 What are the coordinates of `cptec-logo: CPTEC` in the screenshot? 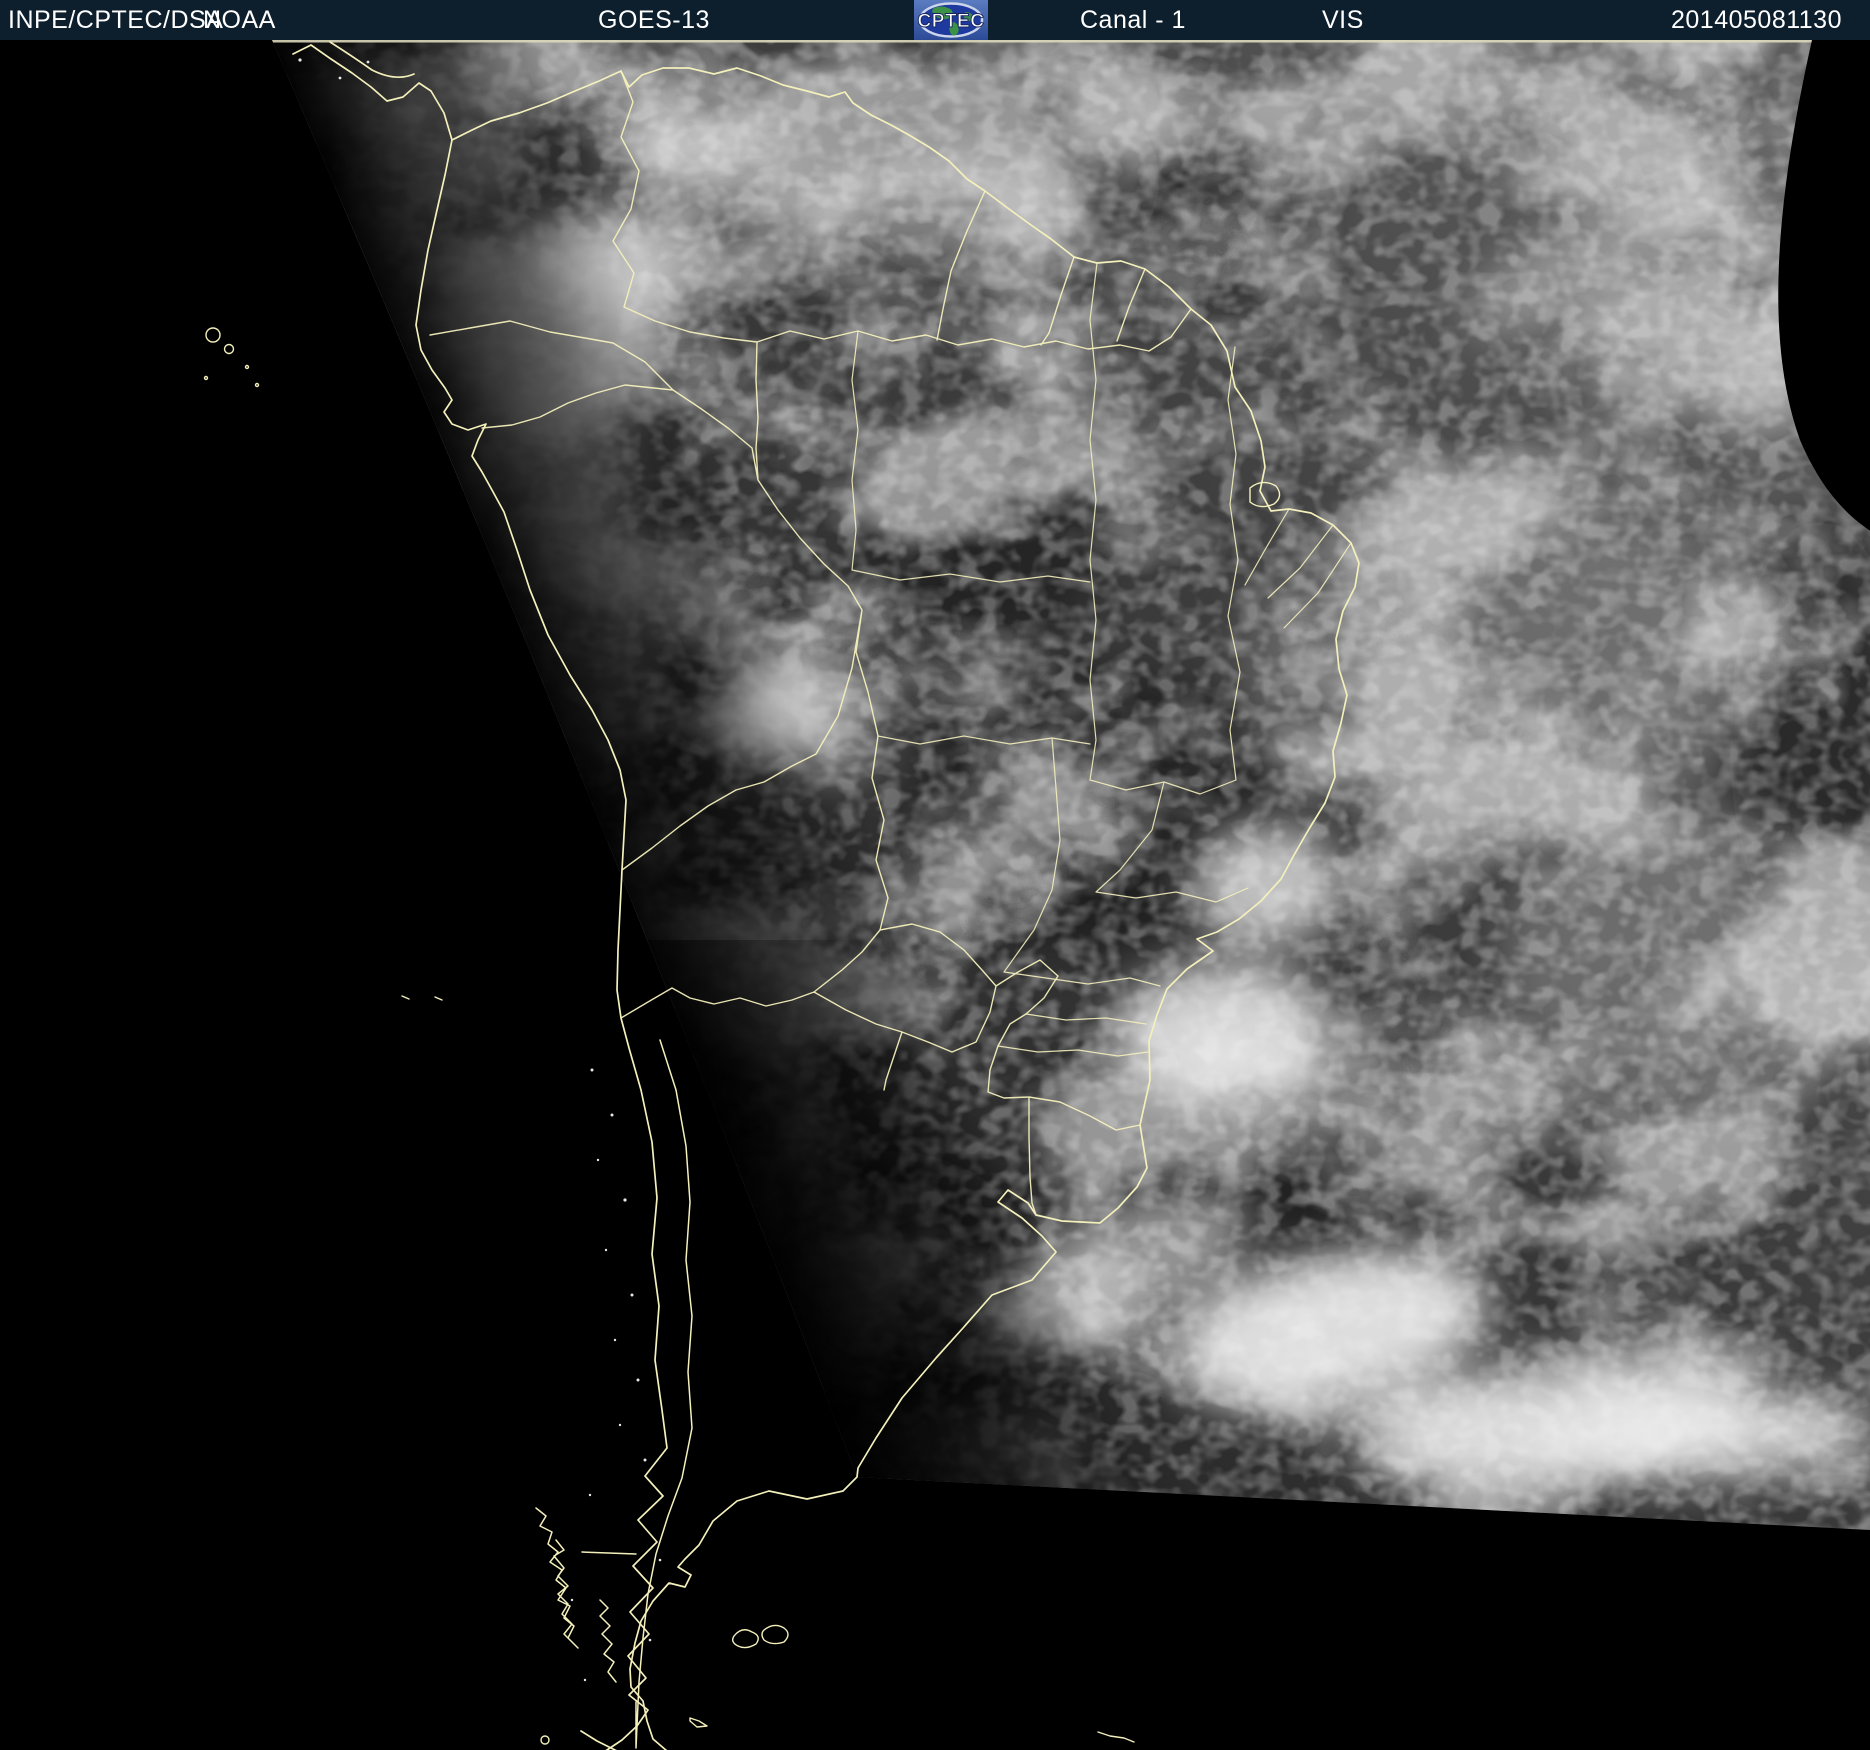 It's located at (951, 20).